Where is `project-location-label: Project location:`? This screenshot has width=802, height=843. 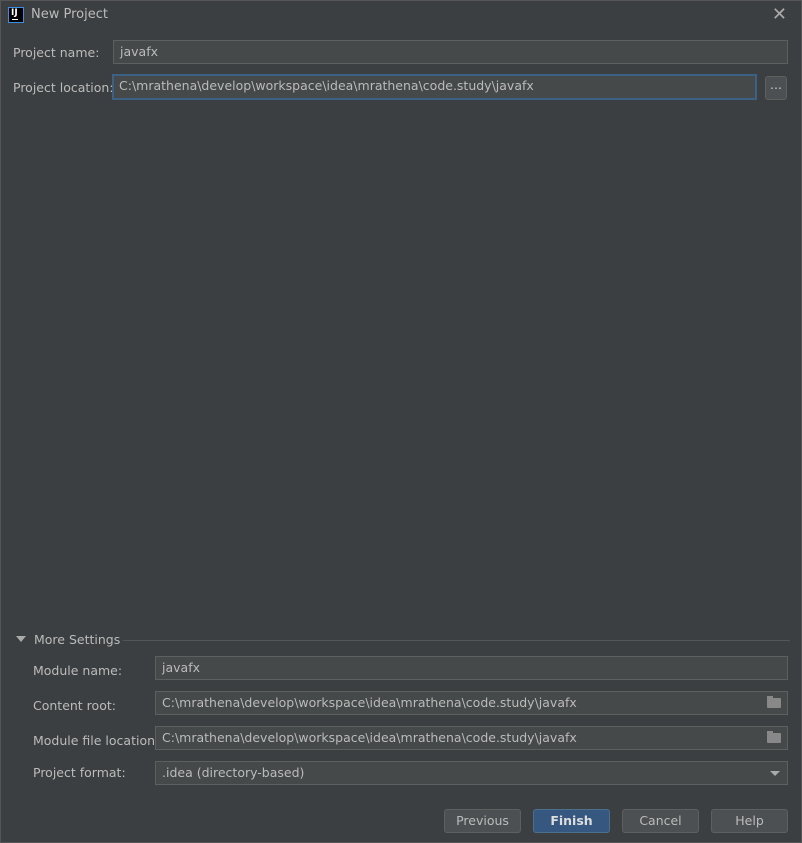 project-location-label: Project location: is located at coordinates (63, 87).